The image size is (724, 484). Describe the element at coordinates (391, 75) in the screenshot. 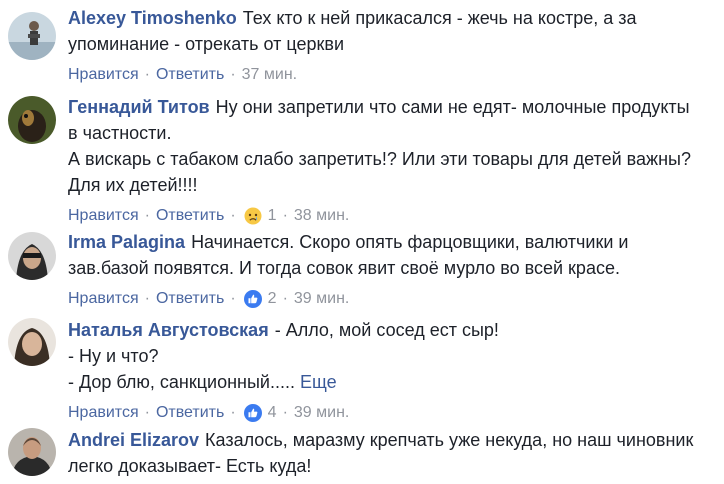

I see `comment-actions: Нравится · Ответить · 37 мин.` at that location.